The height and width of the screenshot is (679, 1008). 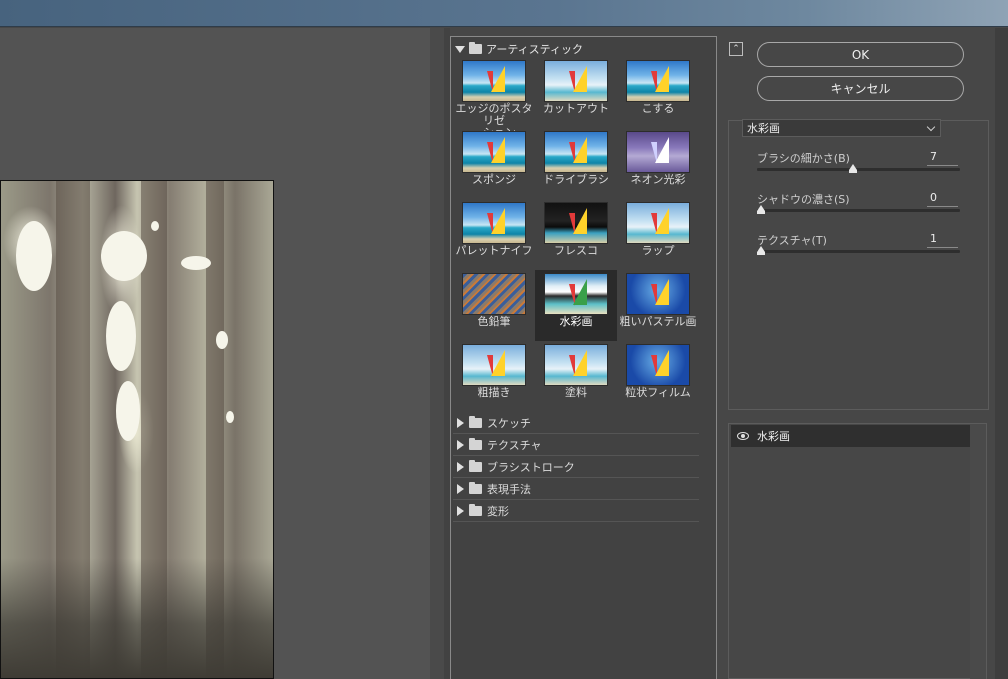 What do you see at coordinates (860, 88) in the screenshot?
I see `cancel-button: キャンセル` at bounding box center [860, 88].